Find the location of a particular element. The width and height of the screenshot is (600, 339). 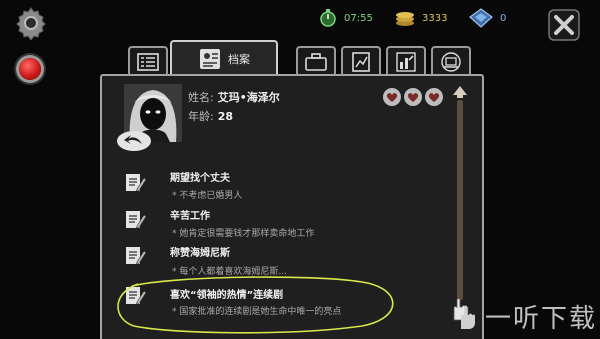

tab-computer is located at coordinates (451, 61).